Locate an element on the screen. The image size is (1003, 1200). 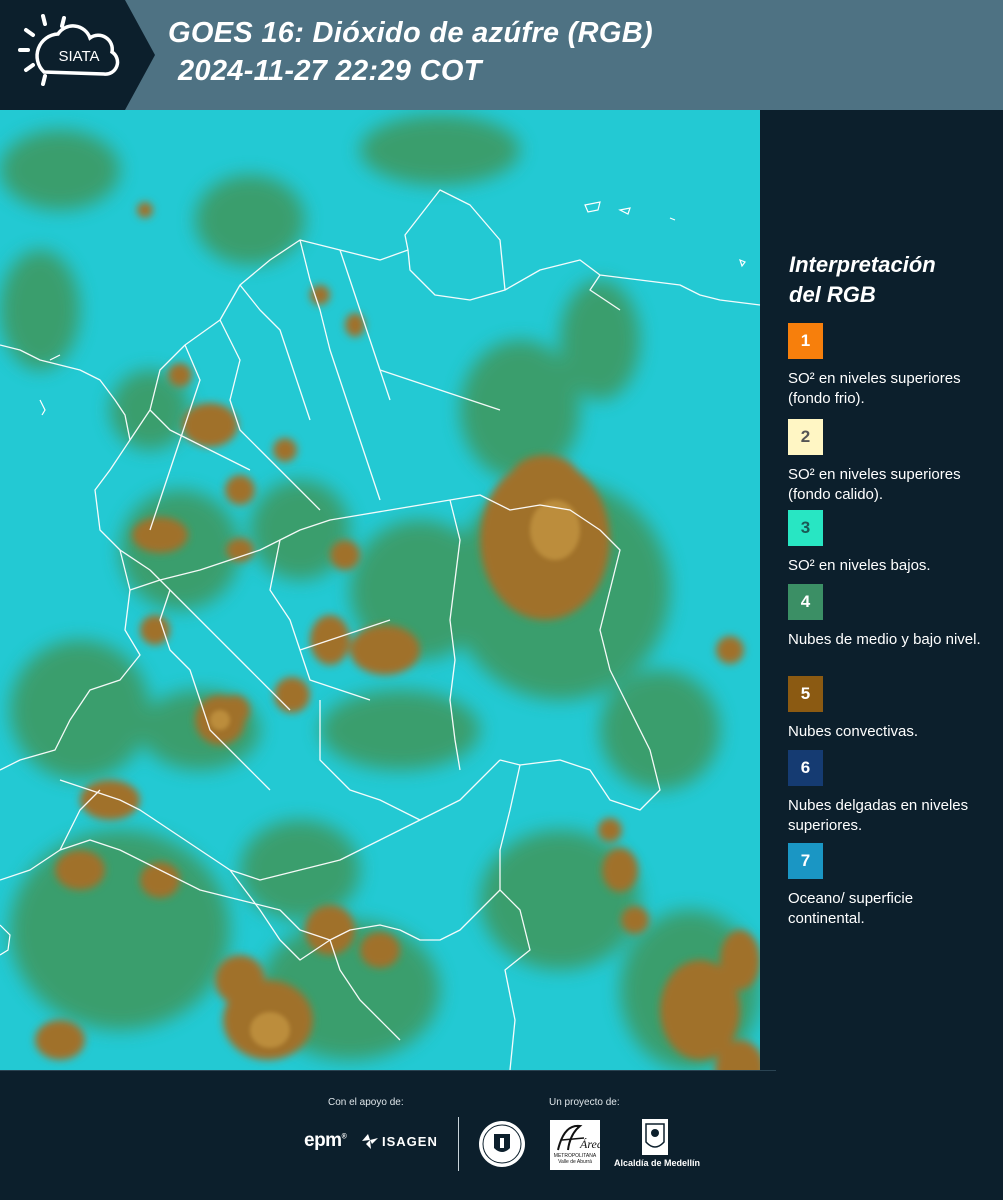
svg-text: SIATA is located at coordinates (78, 56).